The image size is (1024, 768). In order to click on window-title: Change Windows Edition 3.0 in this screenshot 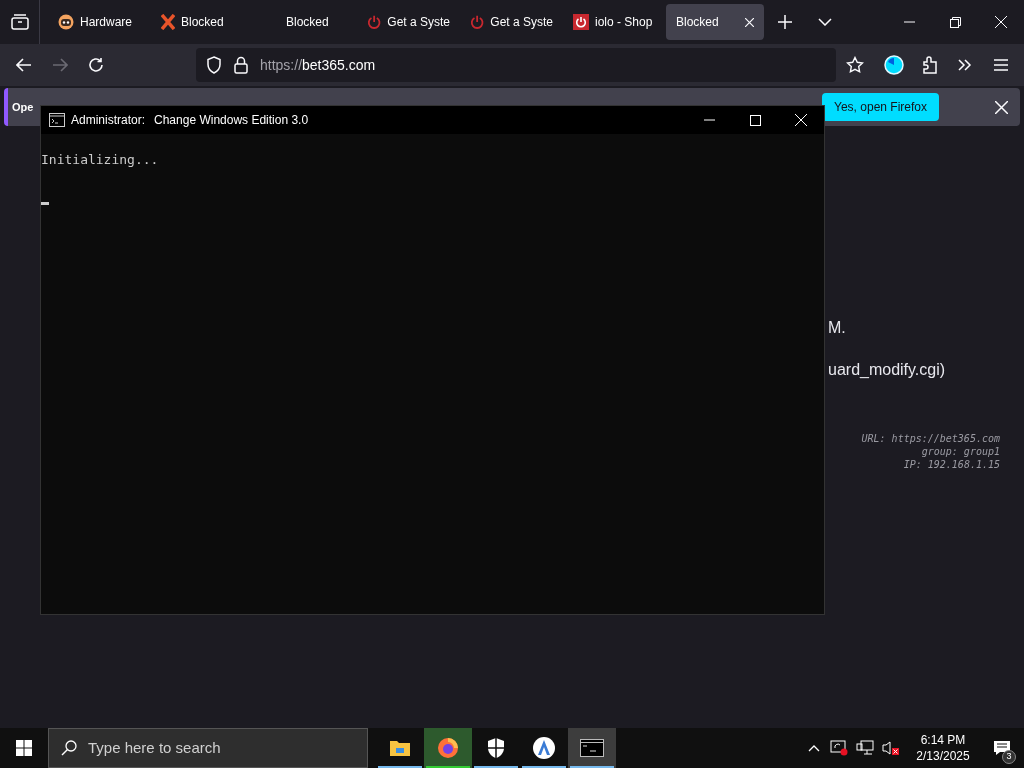, I will do `click(231, 120)`.